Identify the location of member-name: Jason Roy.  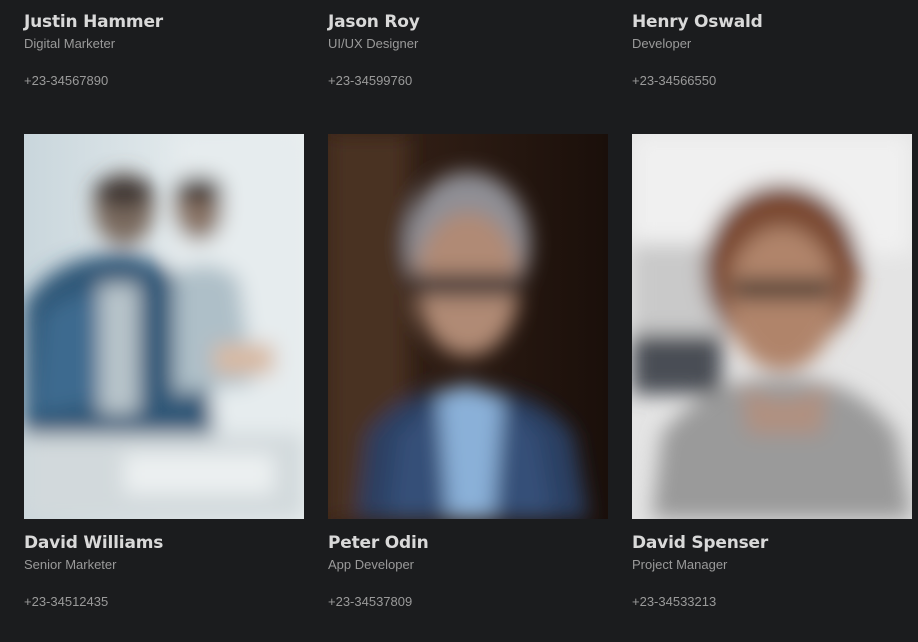
(468, 22).